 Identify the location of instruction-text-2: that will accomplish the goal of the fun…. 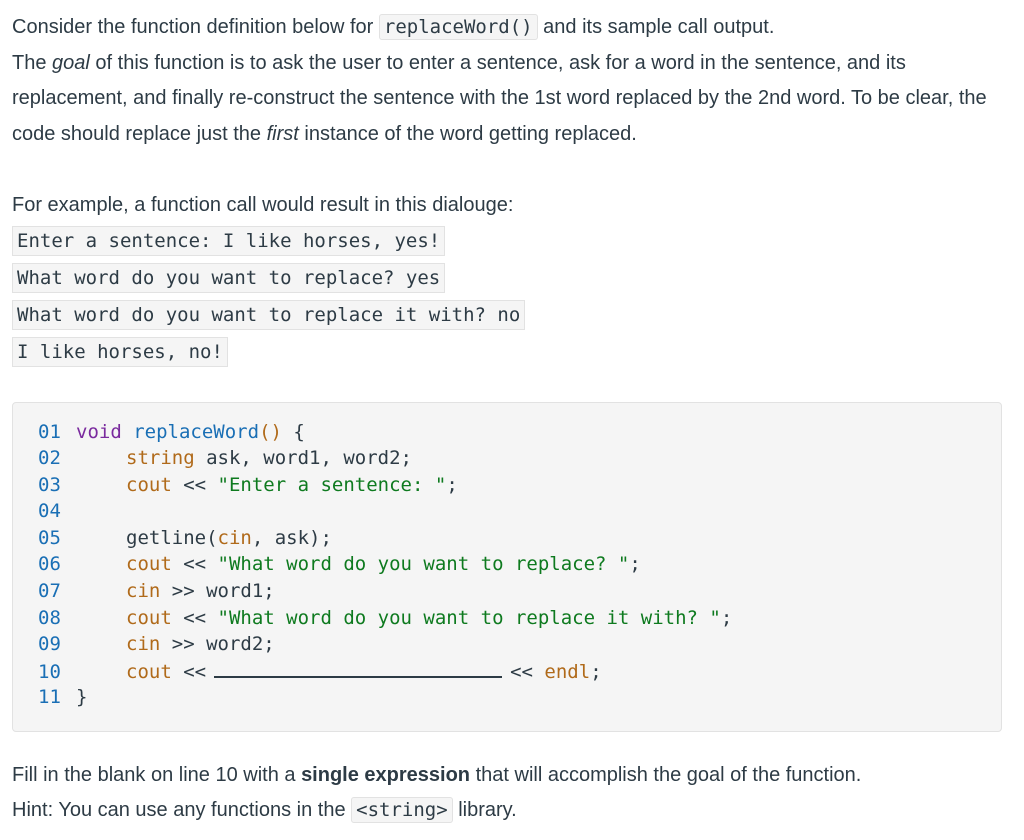
(666, 774).